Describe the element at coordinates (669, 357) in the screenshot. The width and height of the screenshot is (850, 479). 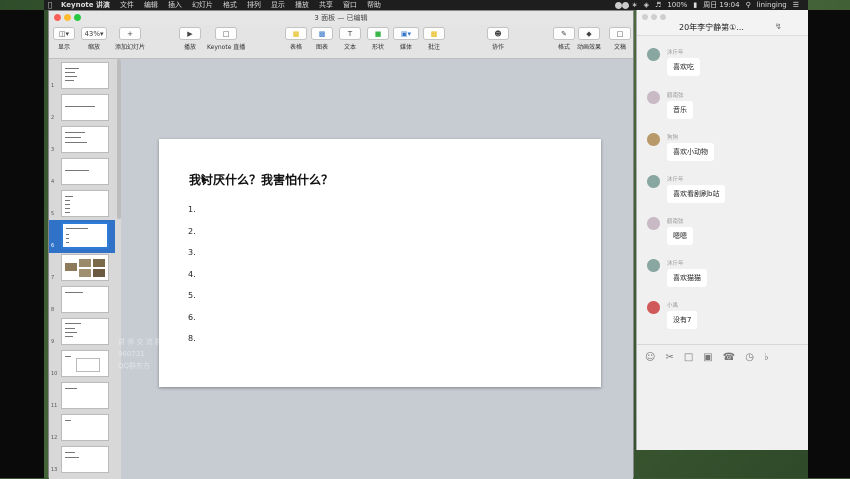
I see `scissors-icon: ✂` at that location.